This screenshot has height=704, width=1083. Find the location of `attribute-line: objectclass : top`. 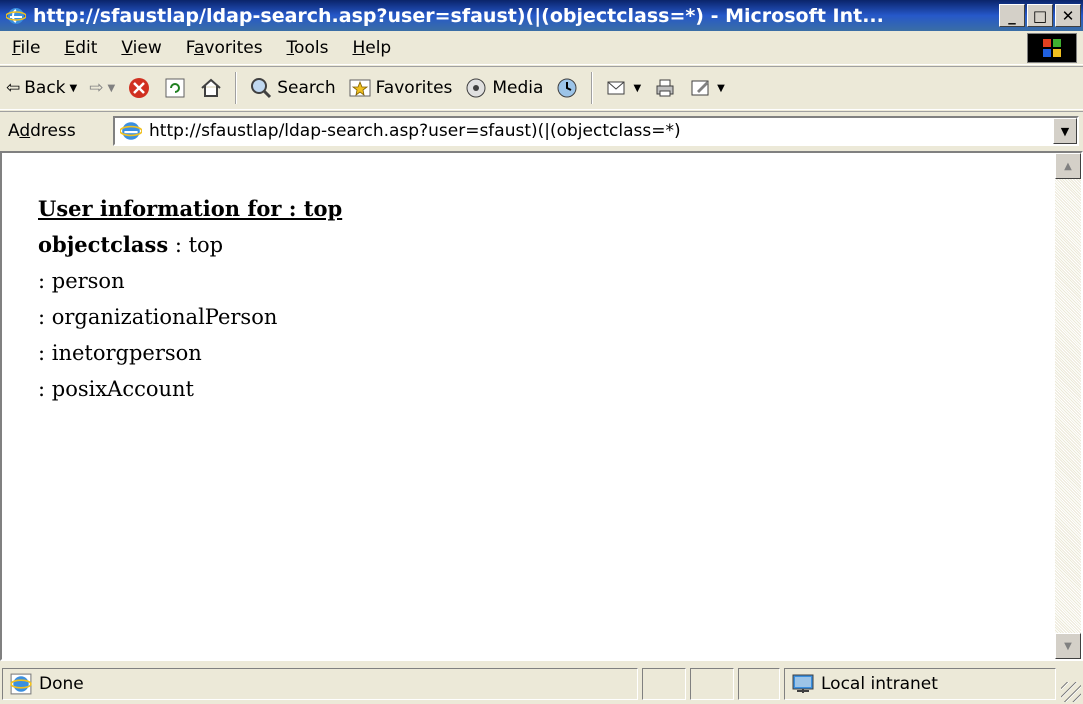

attribute-line: objectclass : top is located at coordinates (546, 245).